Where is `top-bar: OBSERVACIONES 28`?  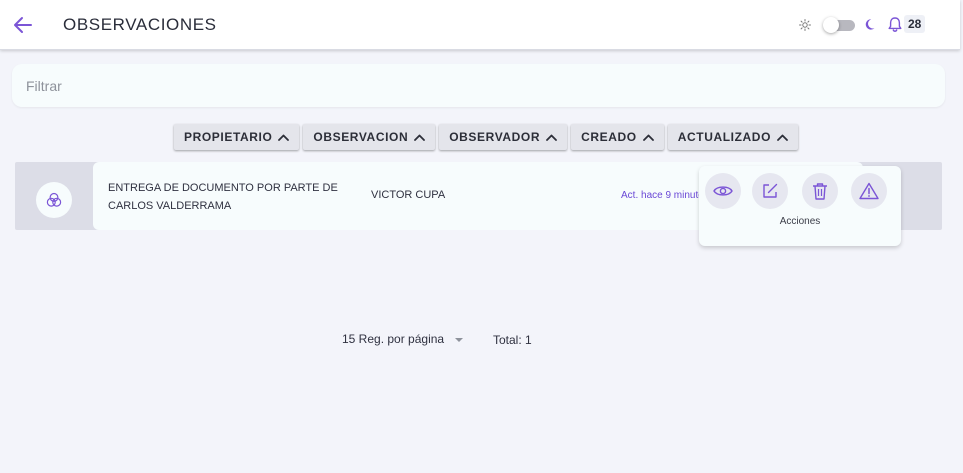
top-bar: OBSERVACIONES 28 is located at coordinates (480, 25).